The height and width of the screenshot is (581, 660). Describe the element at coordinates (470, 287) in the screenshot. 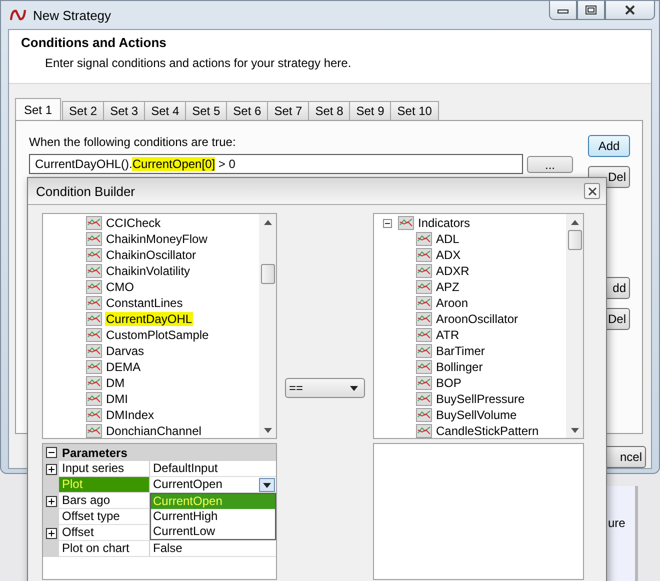

I see `tree-item: APZ` at that location.